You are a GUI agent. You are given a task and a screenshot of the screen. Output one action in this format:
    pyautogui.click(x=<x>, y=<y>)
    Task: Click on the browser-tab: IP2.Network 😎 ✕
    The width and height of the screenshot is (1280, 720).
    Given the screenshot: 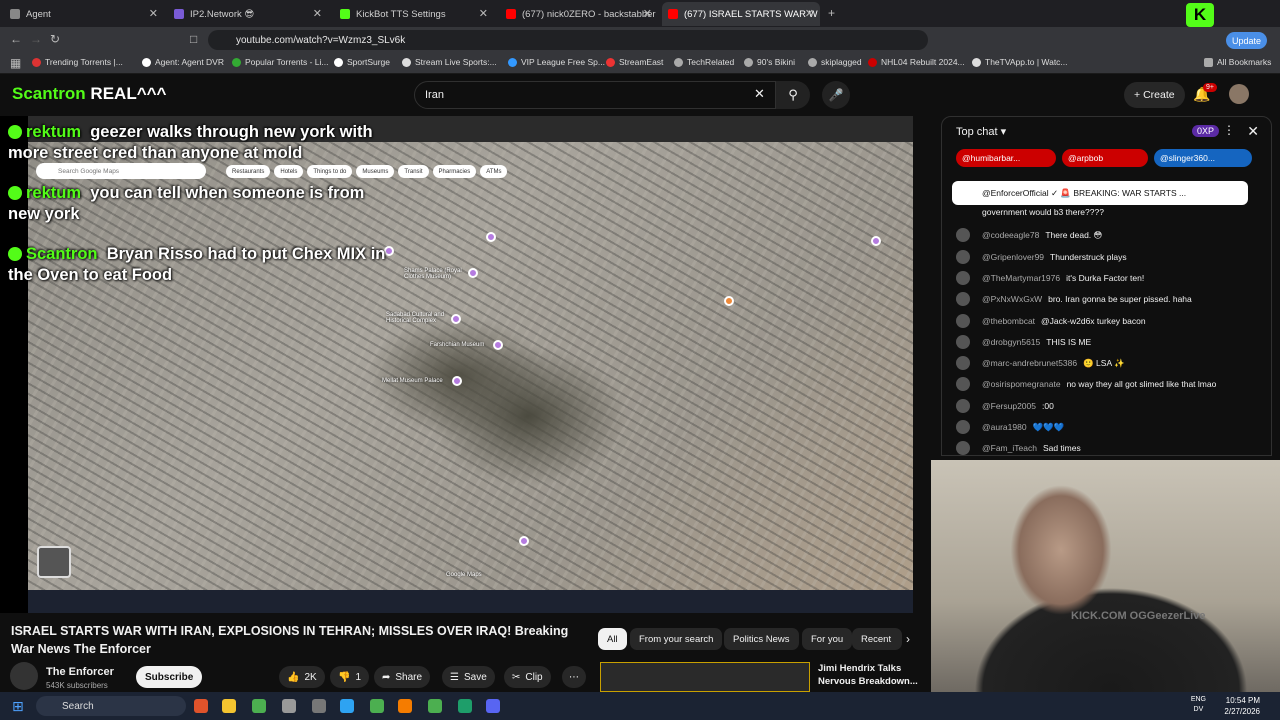 What is the action you would take?
    pyautogui.click(x=248, y=14)
    